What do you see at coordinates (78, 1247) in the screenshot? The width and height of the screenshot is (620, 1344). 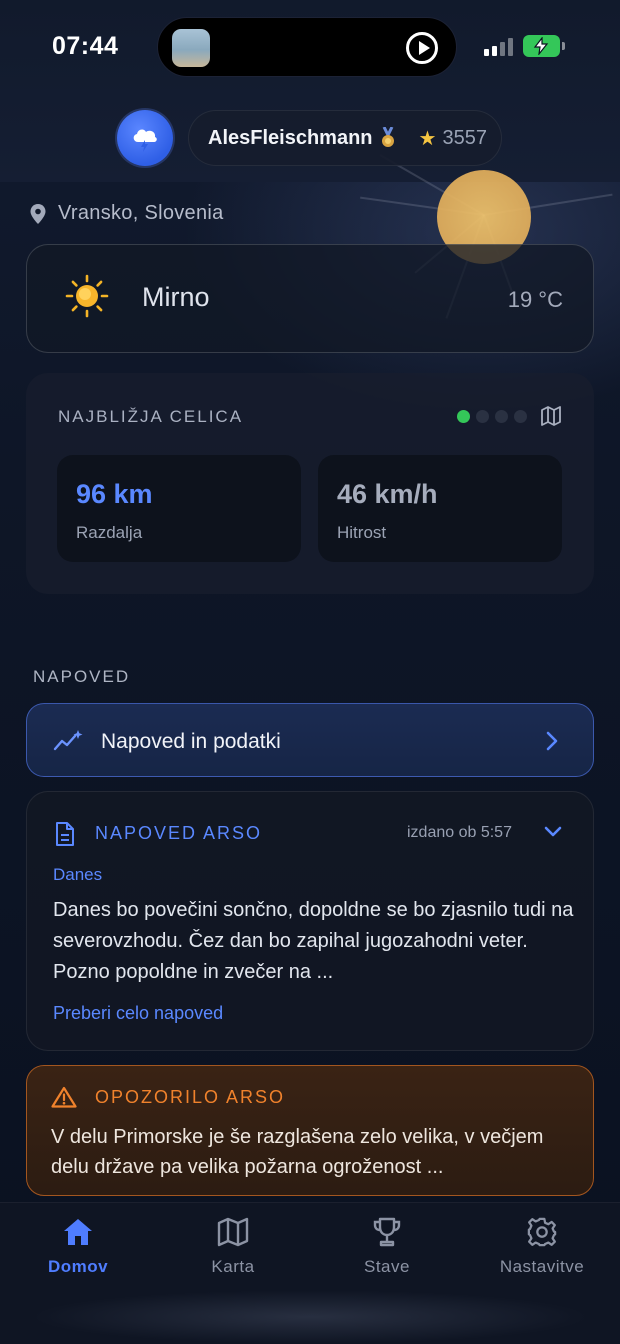 I see `tab-home: Domov` at bounding box center [78, 1247].